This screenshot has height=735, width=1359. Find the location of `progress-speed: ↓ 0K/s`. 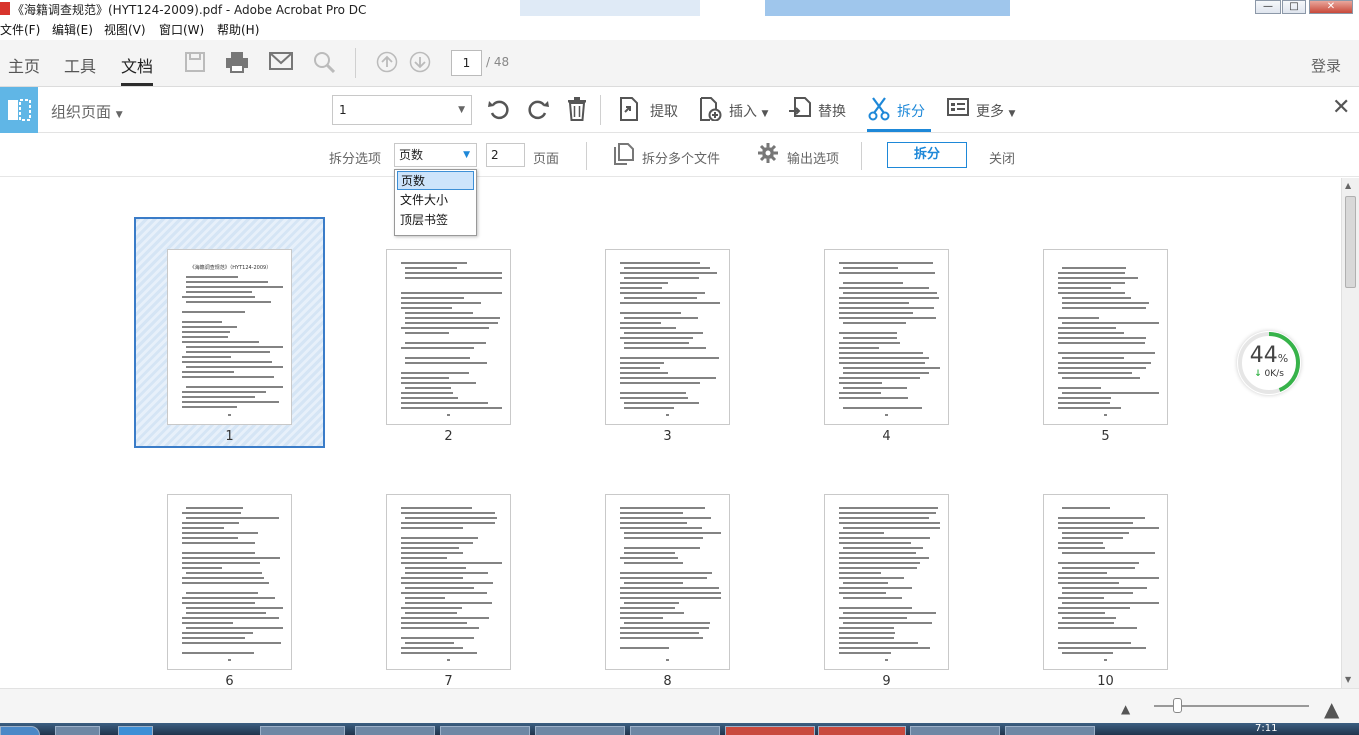

progress-speed: ↓ 0K/s is located at coordinates (1269, 374).